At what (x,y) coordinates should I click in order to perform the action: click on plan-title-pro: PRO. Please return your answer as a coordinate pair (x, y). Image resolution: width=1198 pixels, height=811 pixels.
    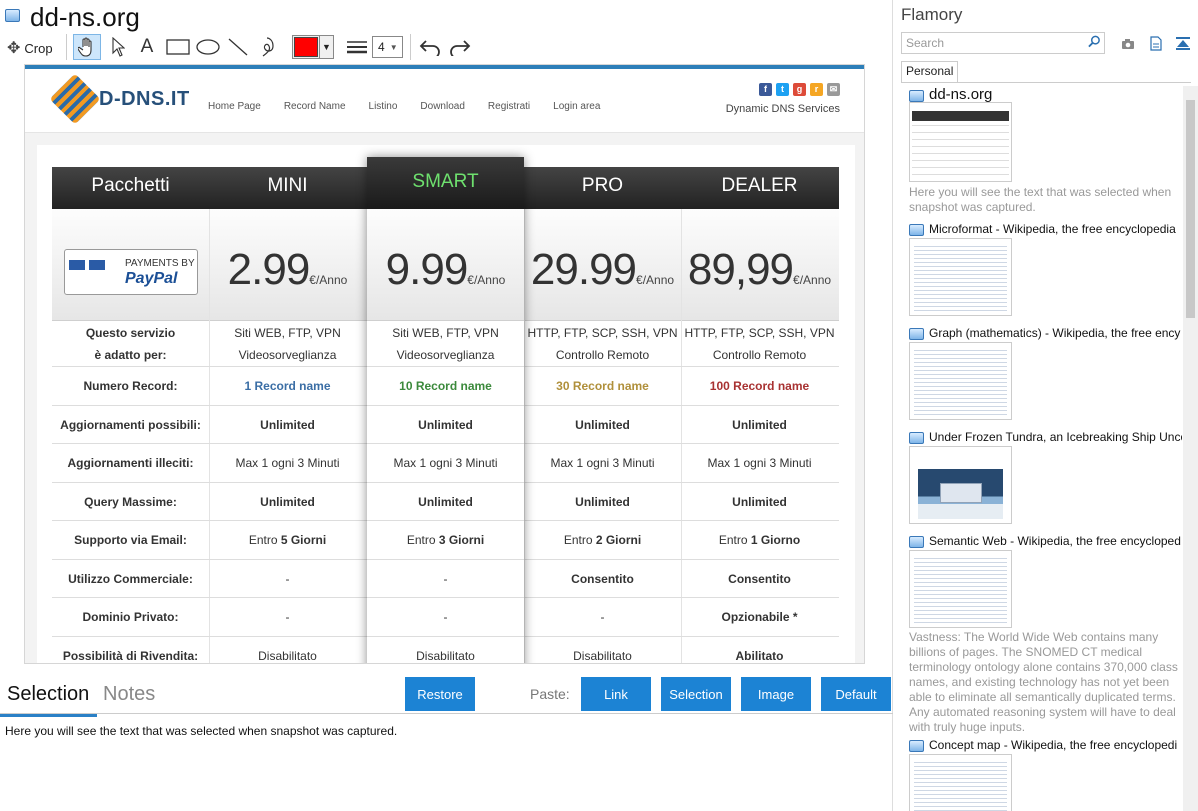
    Looking at the image, I should click on (602, 185).